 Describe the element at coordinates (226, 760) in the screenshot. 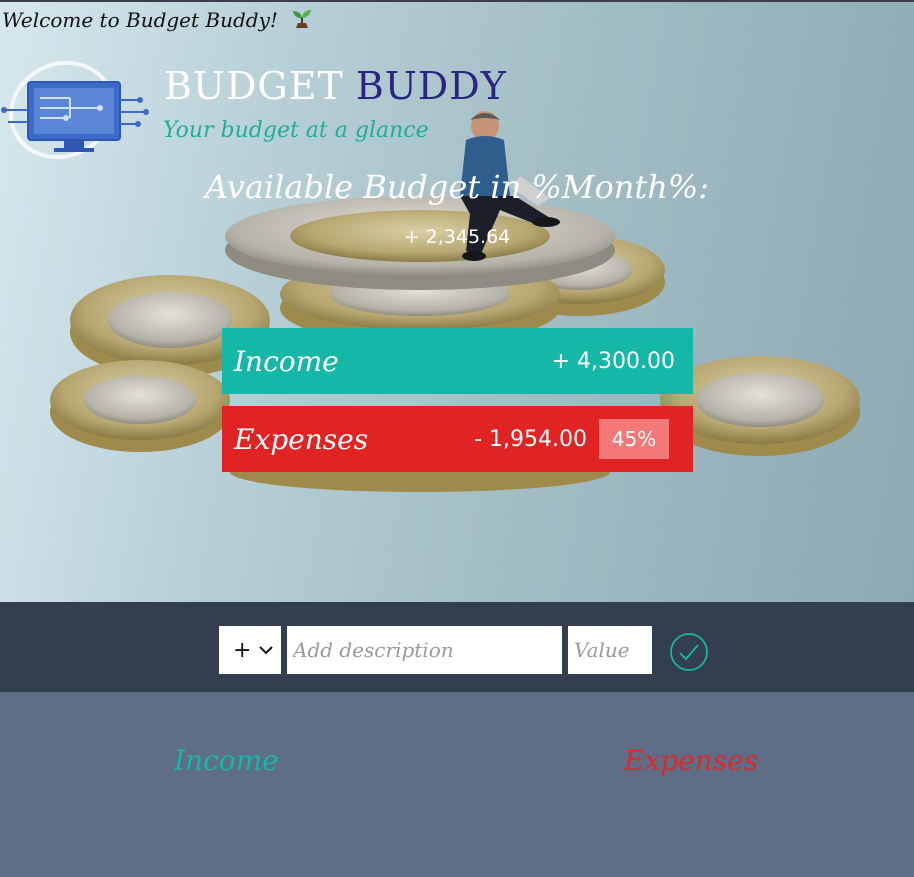

I see `income-list-title: Income` at that location.